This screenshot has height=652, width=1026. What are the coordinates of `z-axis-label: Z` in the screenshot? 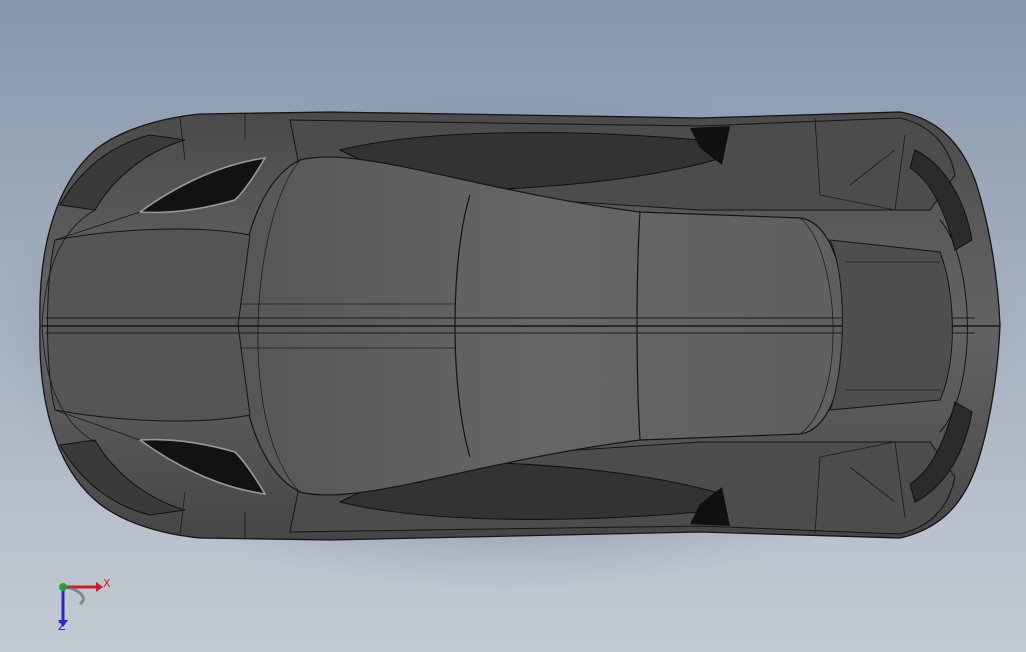 It's located at (62, 626).